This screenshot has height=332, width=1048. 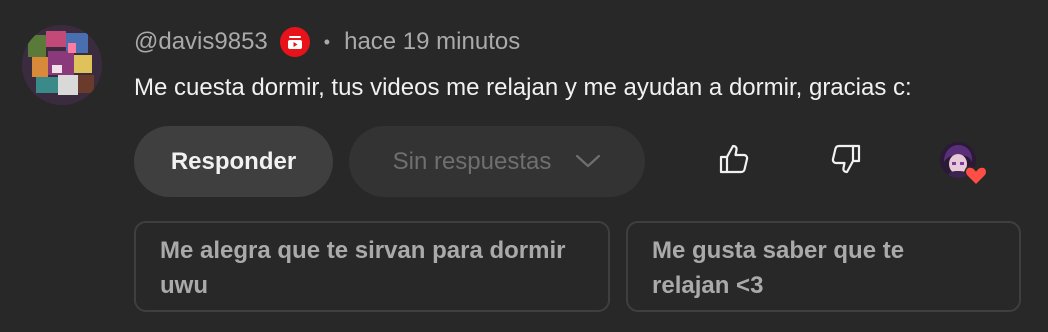 What do you see at coordinates (432, 42) in the screenshot?
I see `comment-timestamp: hace 19 minutos` at bounding box center [432, 42].